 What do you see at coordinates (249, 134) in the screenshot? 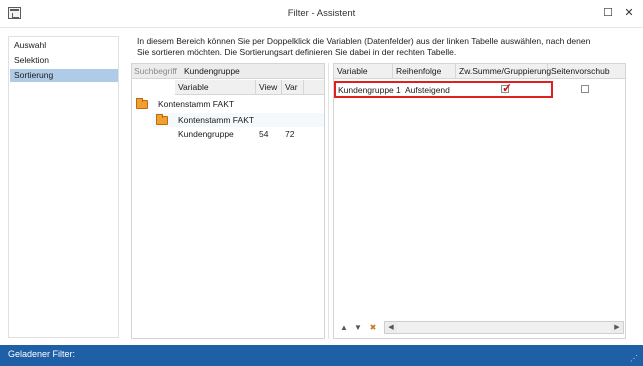
I see `table-row: Kundengruppe 54 72` at bounding box center [249, 134].